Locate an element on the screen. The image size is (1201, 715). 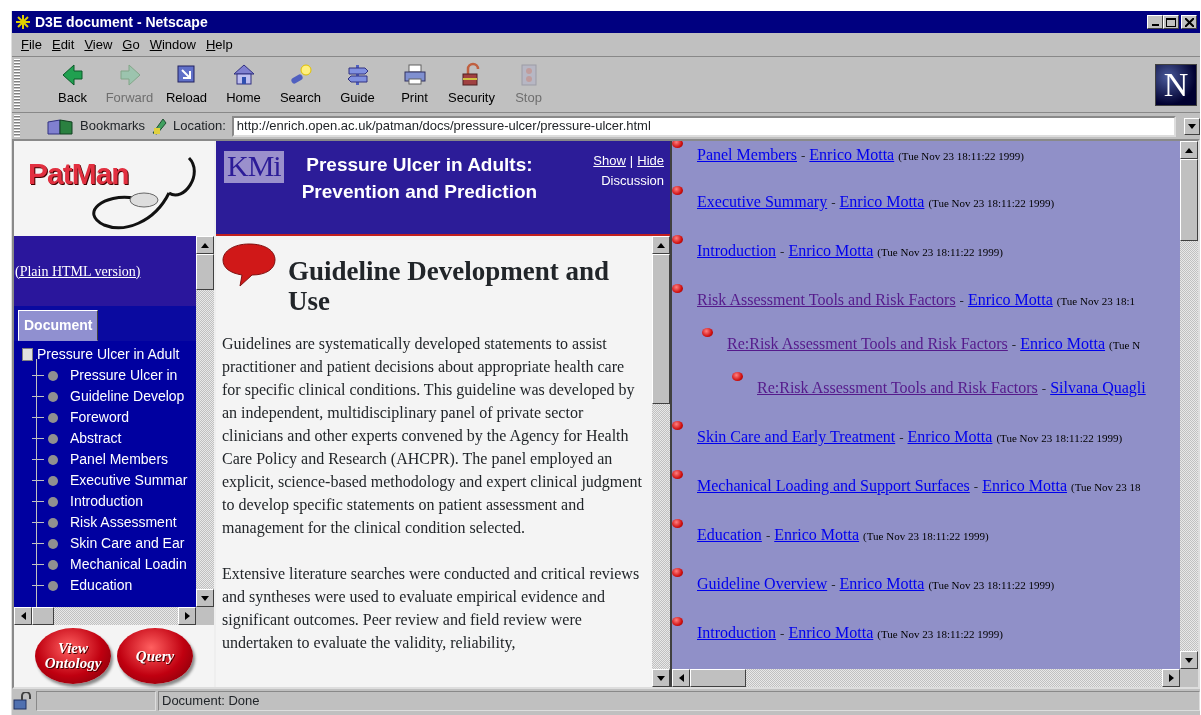
close-button is located at coordinates (1189, 22).